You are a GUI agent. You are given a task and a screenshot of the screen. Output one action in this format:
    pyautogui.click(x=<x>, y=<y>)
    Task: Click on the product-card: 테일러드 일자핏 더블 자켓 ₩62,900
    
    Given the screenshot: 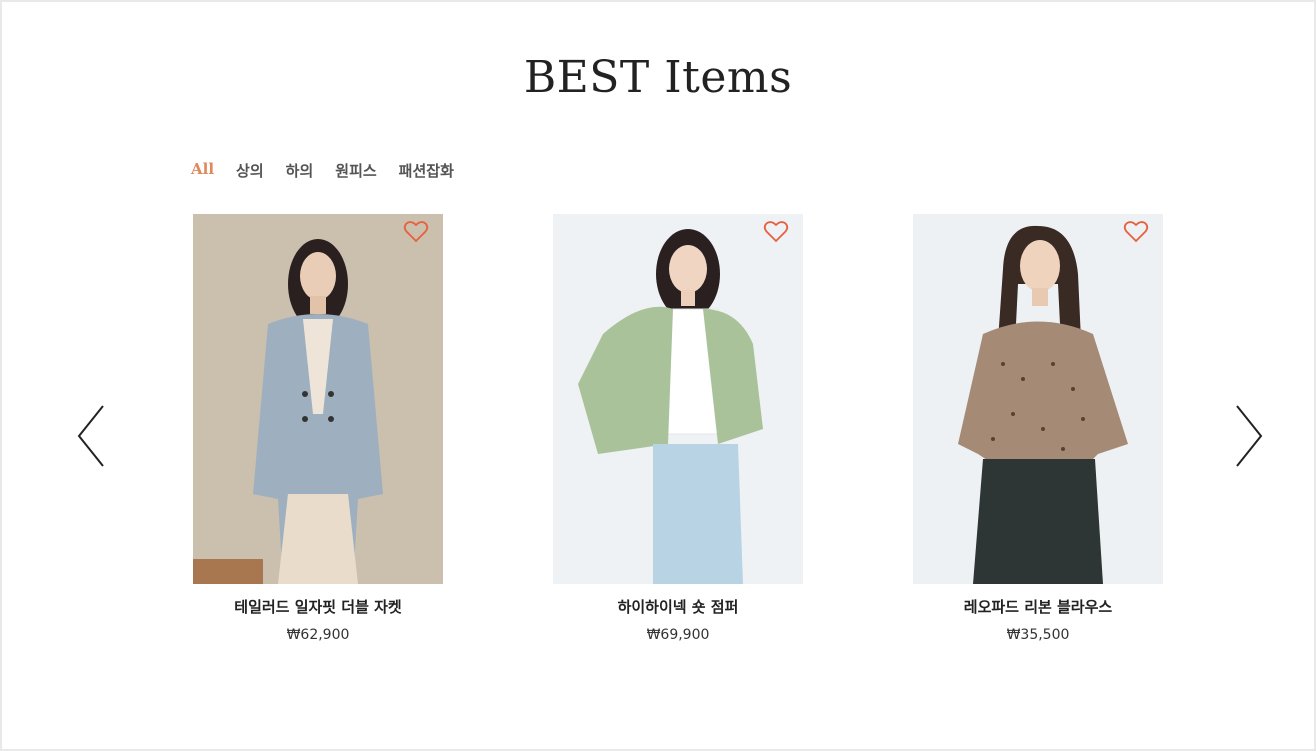 What is the action you would take?
    pyautogui.click(x=318, y=428)
    